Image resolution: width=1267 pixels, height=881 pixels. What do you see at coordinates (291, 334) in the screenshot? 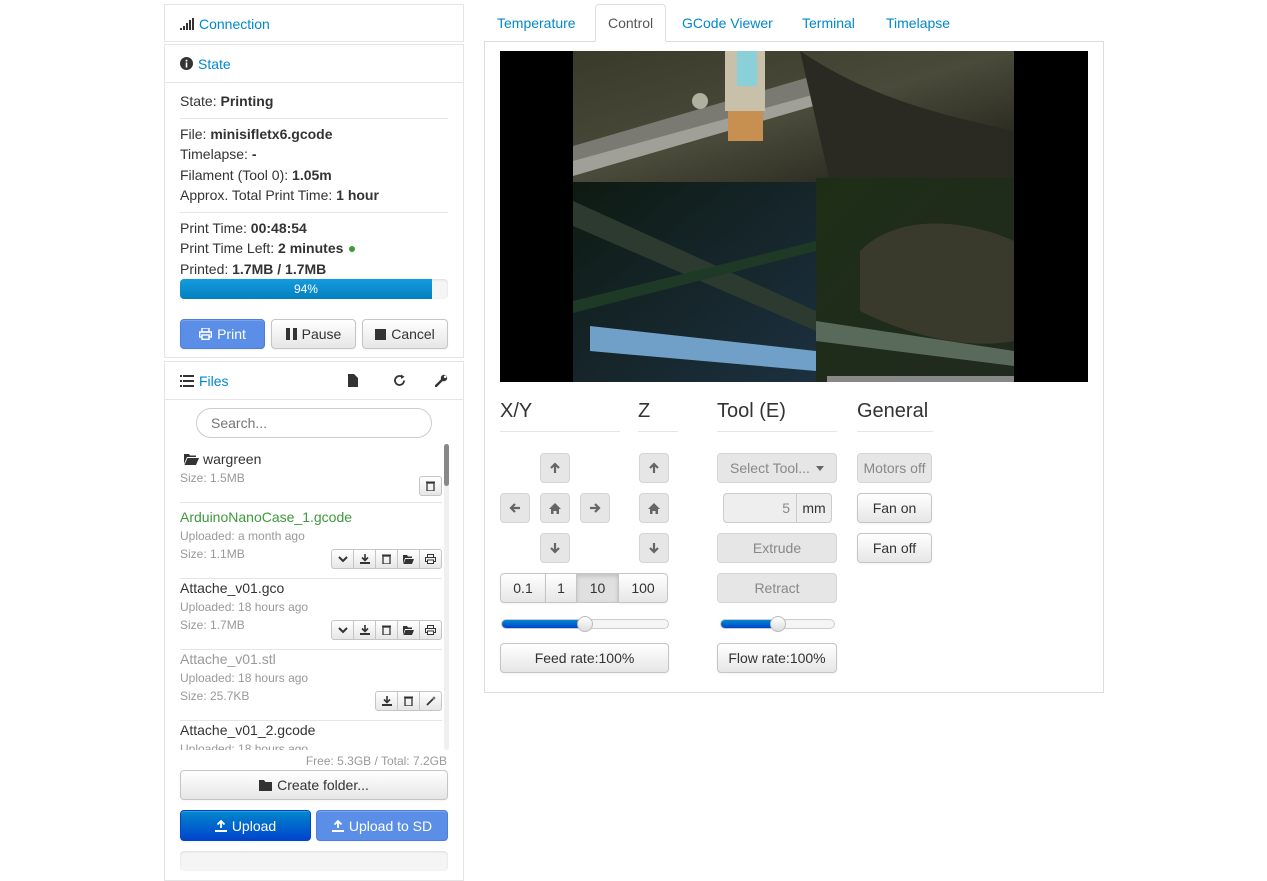
I see `pause-icon` at bounding box center [291, 334].